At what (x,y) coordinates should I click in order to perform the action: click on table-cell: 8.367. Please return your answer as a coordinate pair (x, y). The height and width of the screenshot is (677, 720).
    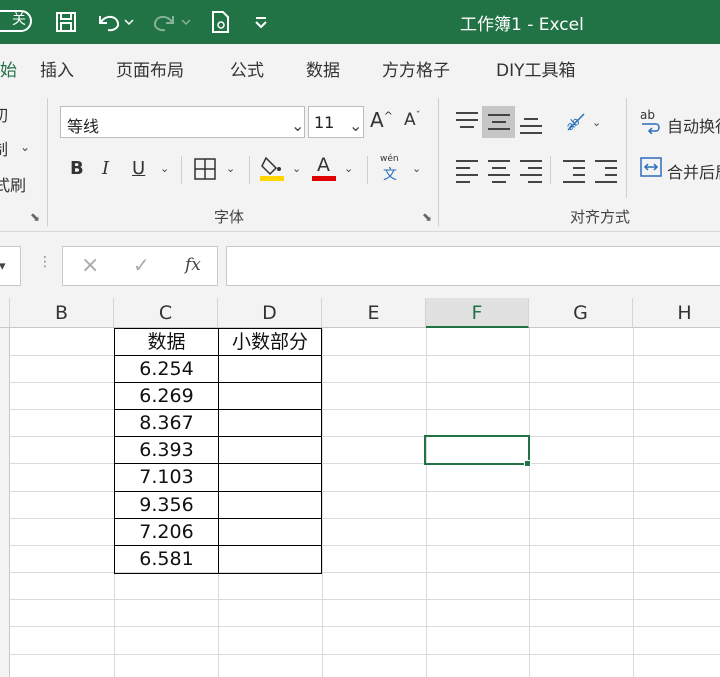
    Looking at the image, I should click on (166, 423).